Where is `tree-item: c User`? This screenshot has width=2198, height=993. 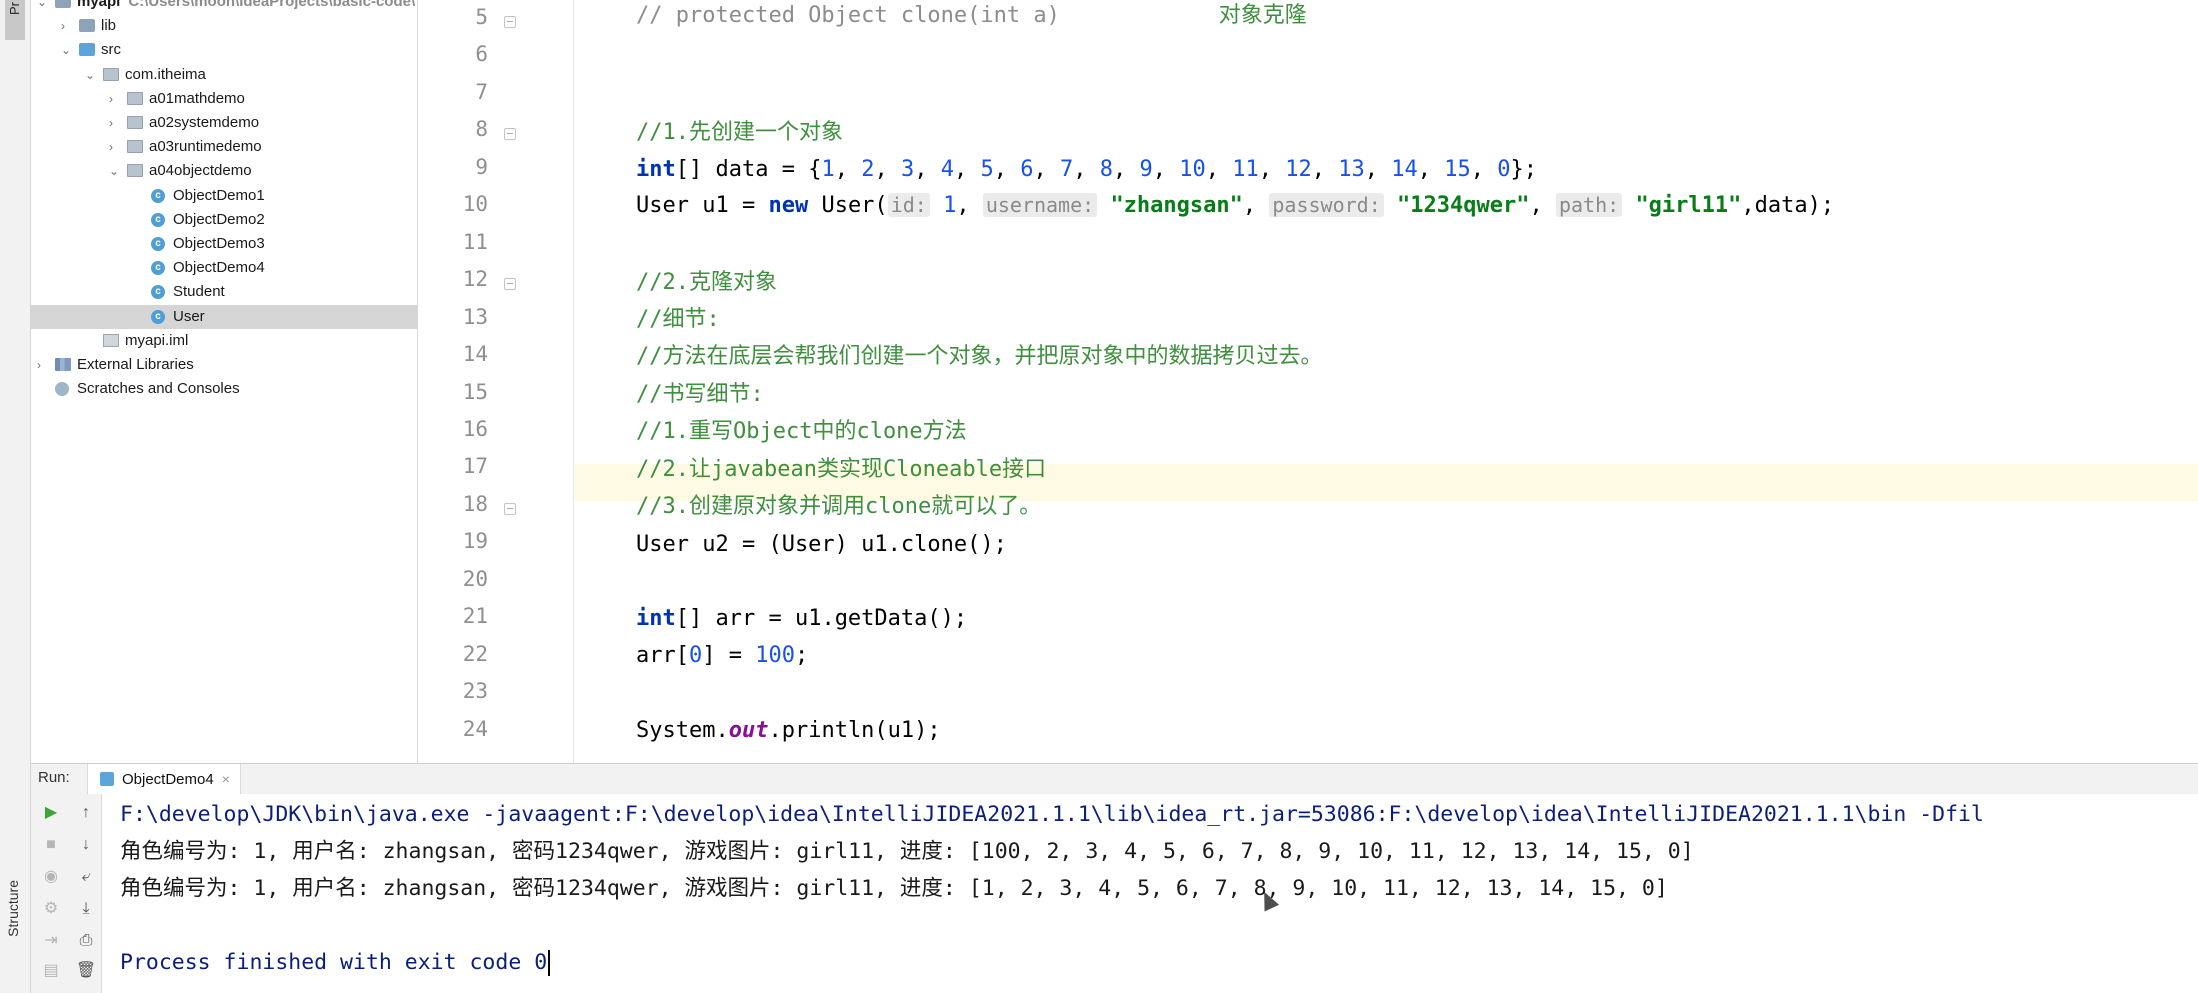
tree-item: c User is located at coordinates (224, 316).